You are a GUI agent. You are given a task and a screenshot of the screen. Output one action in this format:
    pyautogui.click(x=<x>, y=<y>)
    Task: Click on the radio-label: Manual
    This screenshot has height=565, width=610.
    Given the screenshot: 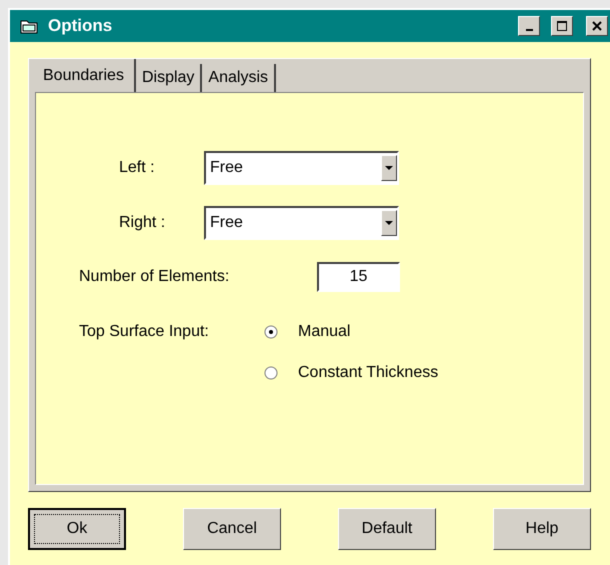 What is the action you would take?
    pyautogui.click(x=324, y=332)
    